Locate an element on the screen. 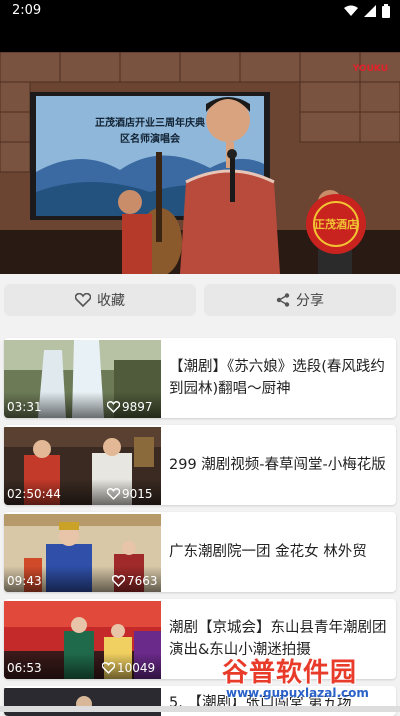 Image resolution: width=400 pixels, height=716 pixels. likes-count: 9897 is located at coordinates (137, 407).